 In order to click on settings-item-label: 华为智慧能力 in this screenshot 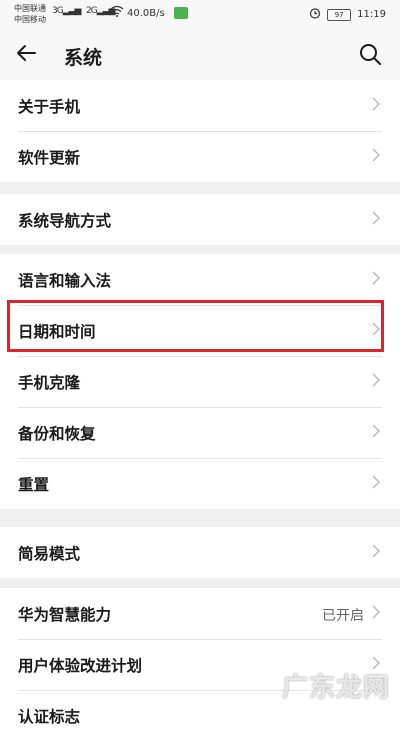, I will do `click(65, 615)`.